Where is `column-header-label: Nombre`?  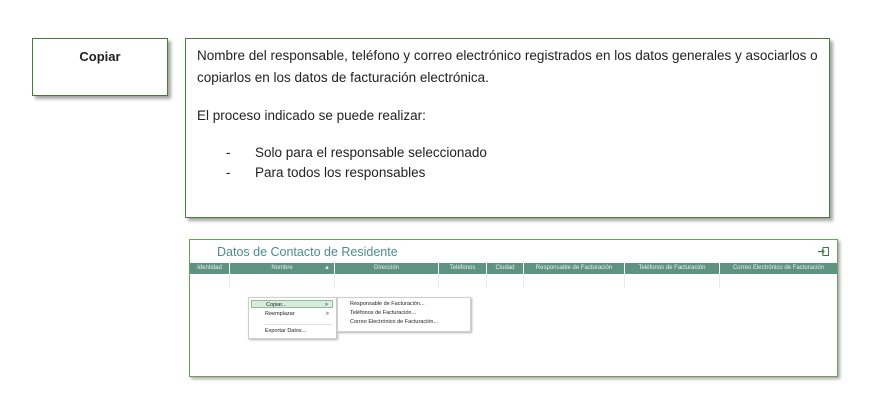
column-header-label: Nombre is located at coordinates (282, 268).